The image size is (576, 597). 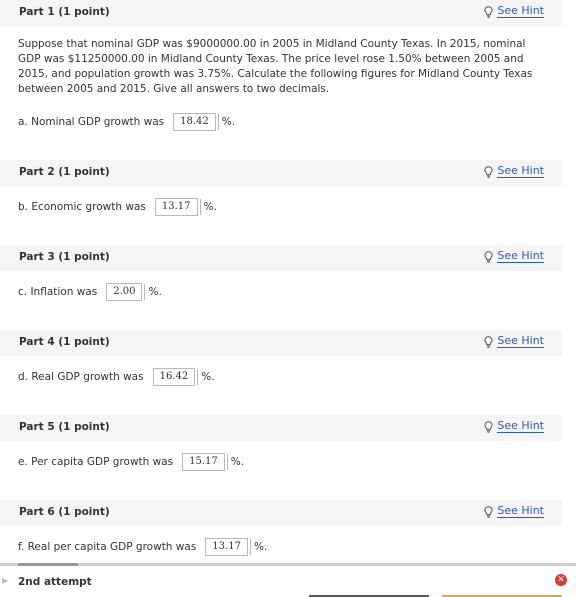 What do you see at coordinates (281, 428) in the screenshot?
I see `part-5-header: Part 5 (1 point) See Hint` at bounding box center [281, 428].